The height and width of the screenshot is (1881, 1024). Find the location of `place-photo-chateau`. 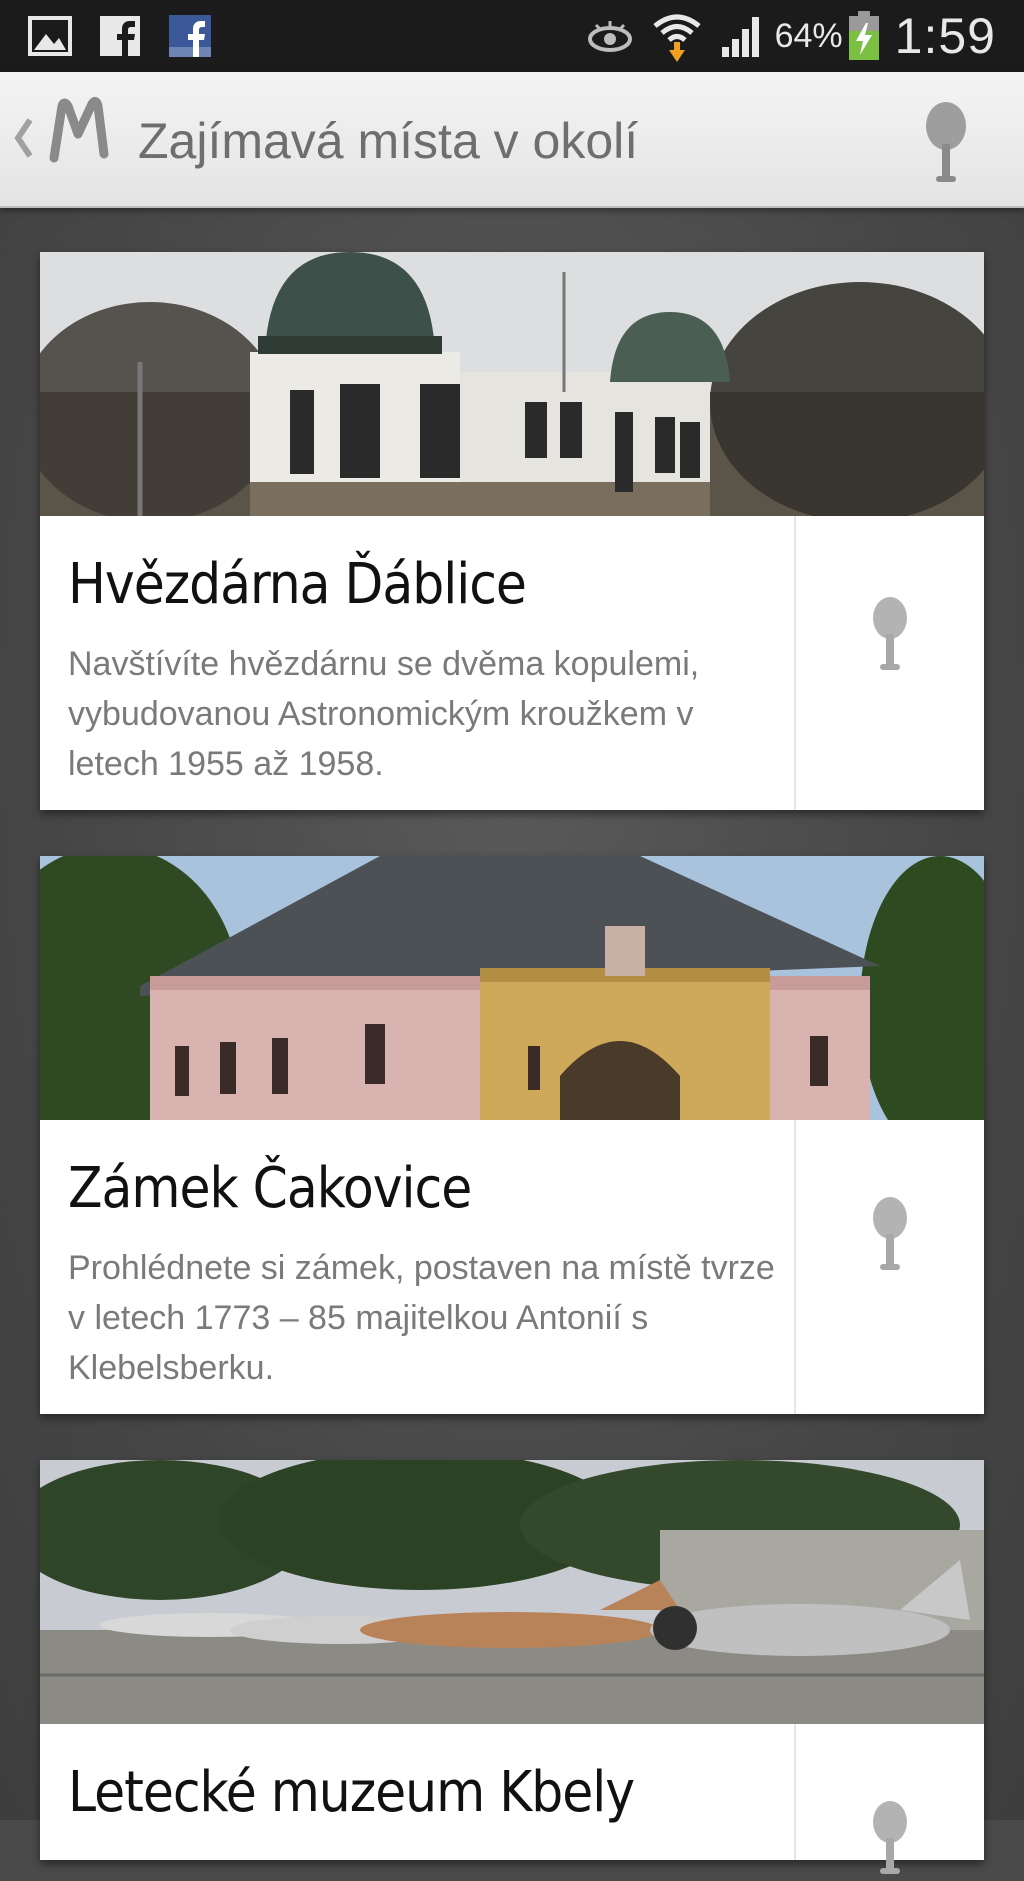

place-photo-chateau is located at coordinates (512, 988).